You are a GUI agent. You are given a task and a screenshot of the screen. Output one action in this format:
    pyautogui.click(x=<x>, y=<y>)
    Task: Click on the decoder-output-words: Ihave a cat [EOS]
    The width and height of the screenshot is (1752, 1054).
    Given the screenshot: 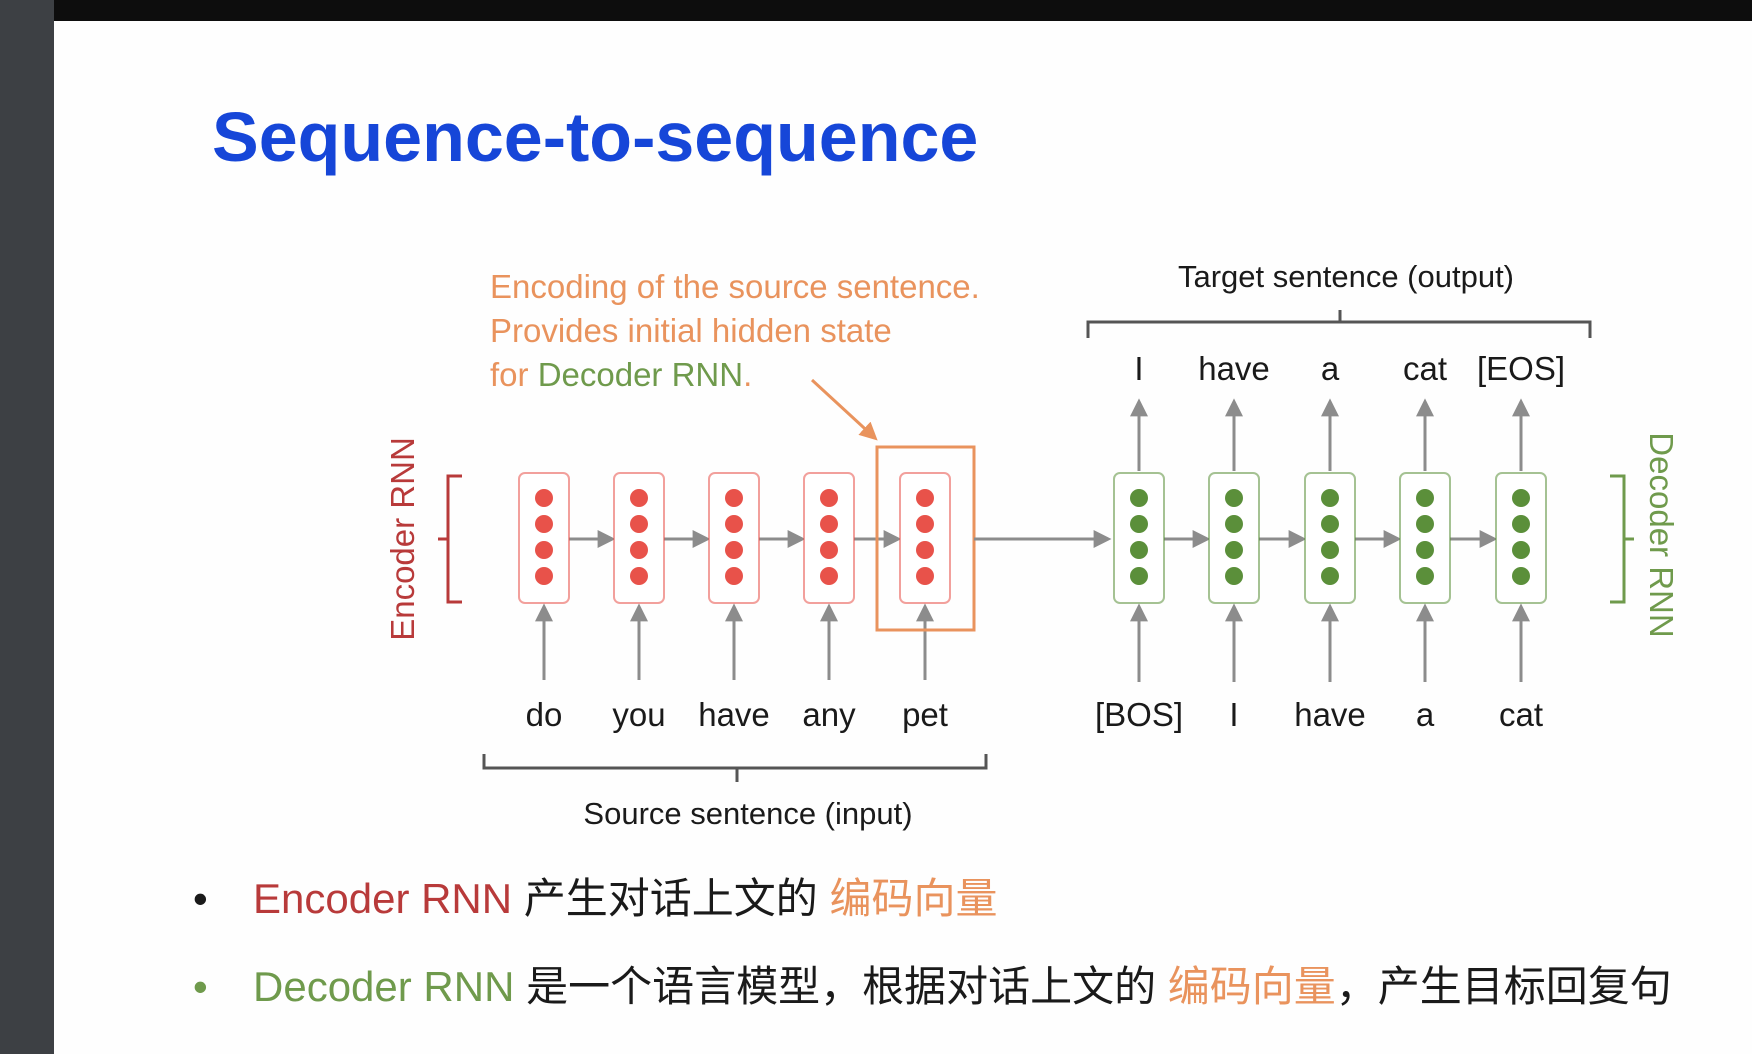 What is the action you would take?
    pyautogui.click(x=1349, y=368)
    